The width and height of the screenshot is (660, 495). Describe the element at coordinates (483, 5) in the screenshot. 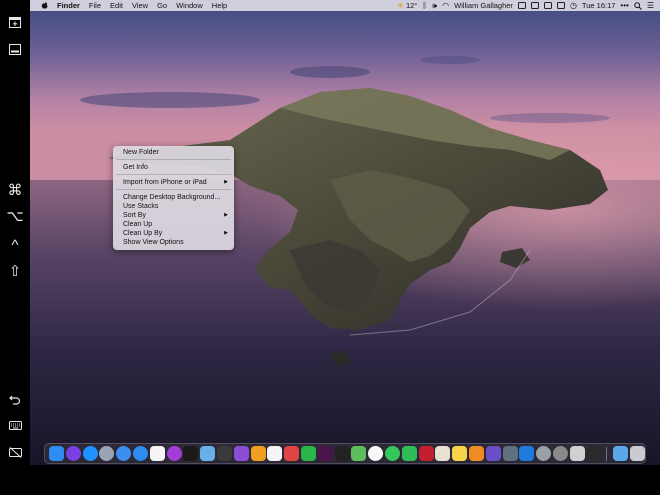

I see `user-menu: William Gallagher` at that location.